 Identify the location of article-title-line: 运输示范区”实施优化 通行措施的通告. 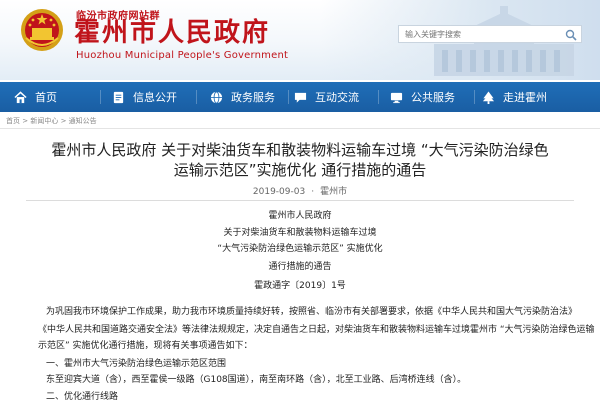
(300, 170).